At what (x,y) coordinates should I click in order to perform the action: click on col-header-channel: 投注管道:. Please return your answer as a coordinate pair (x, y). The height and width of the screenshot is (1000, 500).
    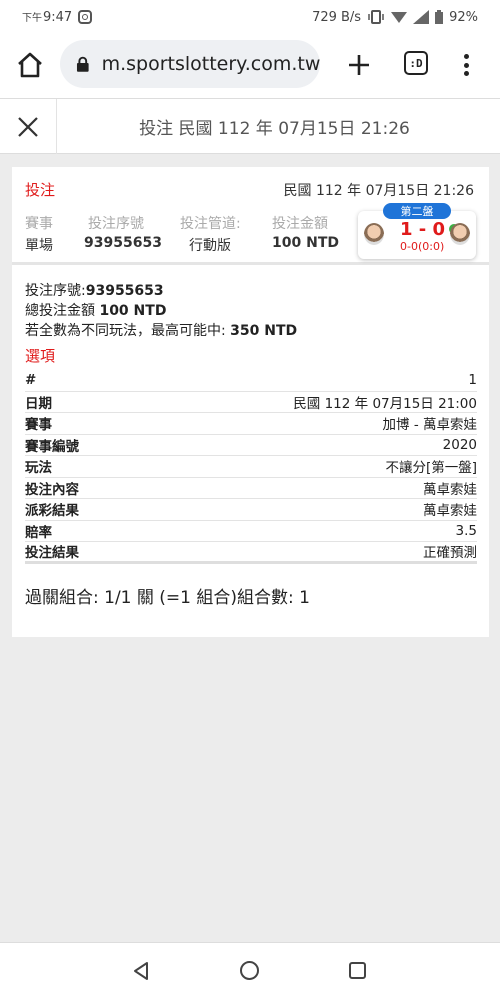
    Looking at the image, I should click on (210, 224).